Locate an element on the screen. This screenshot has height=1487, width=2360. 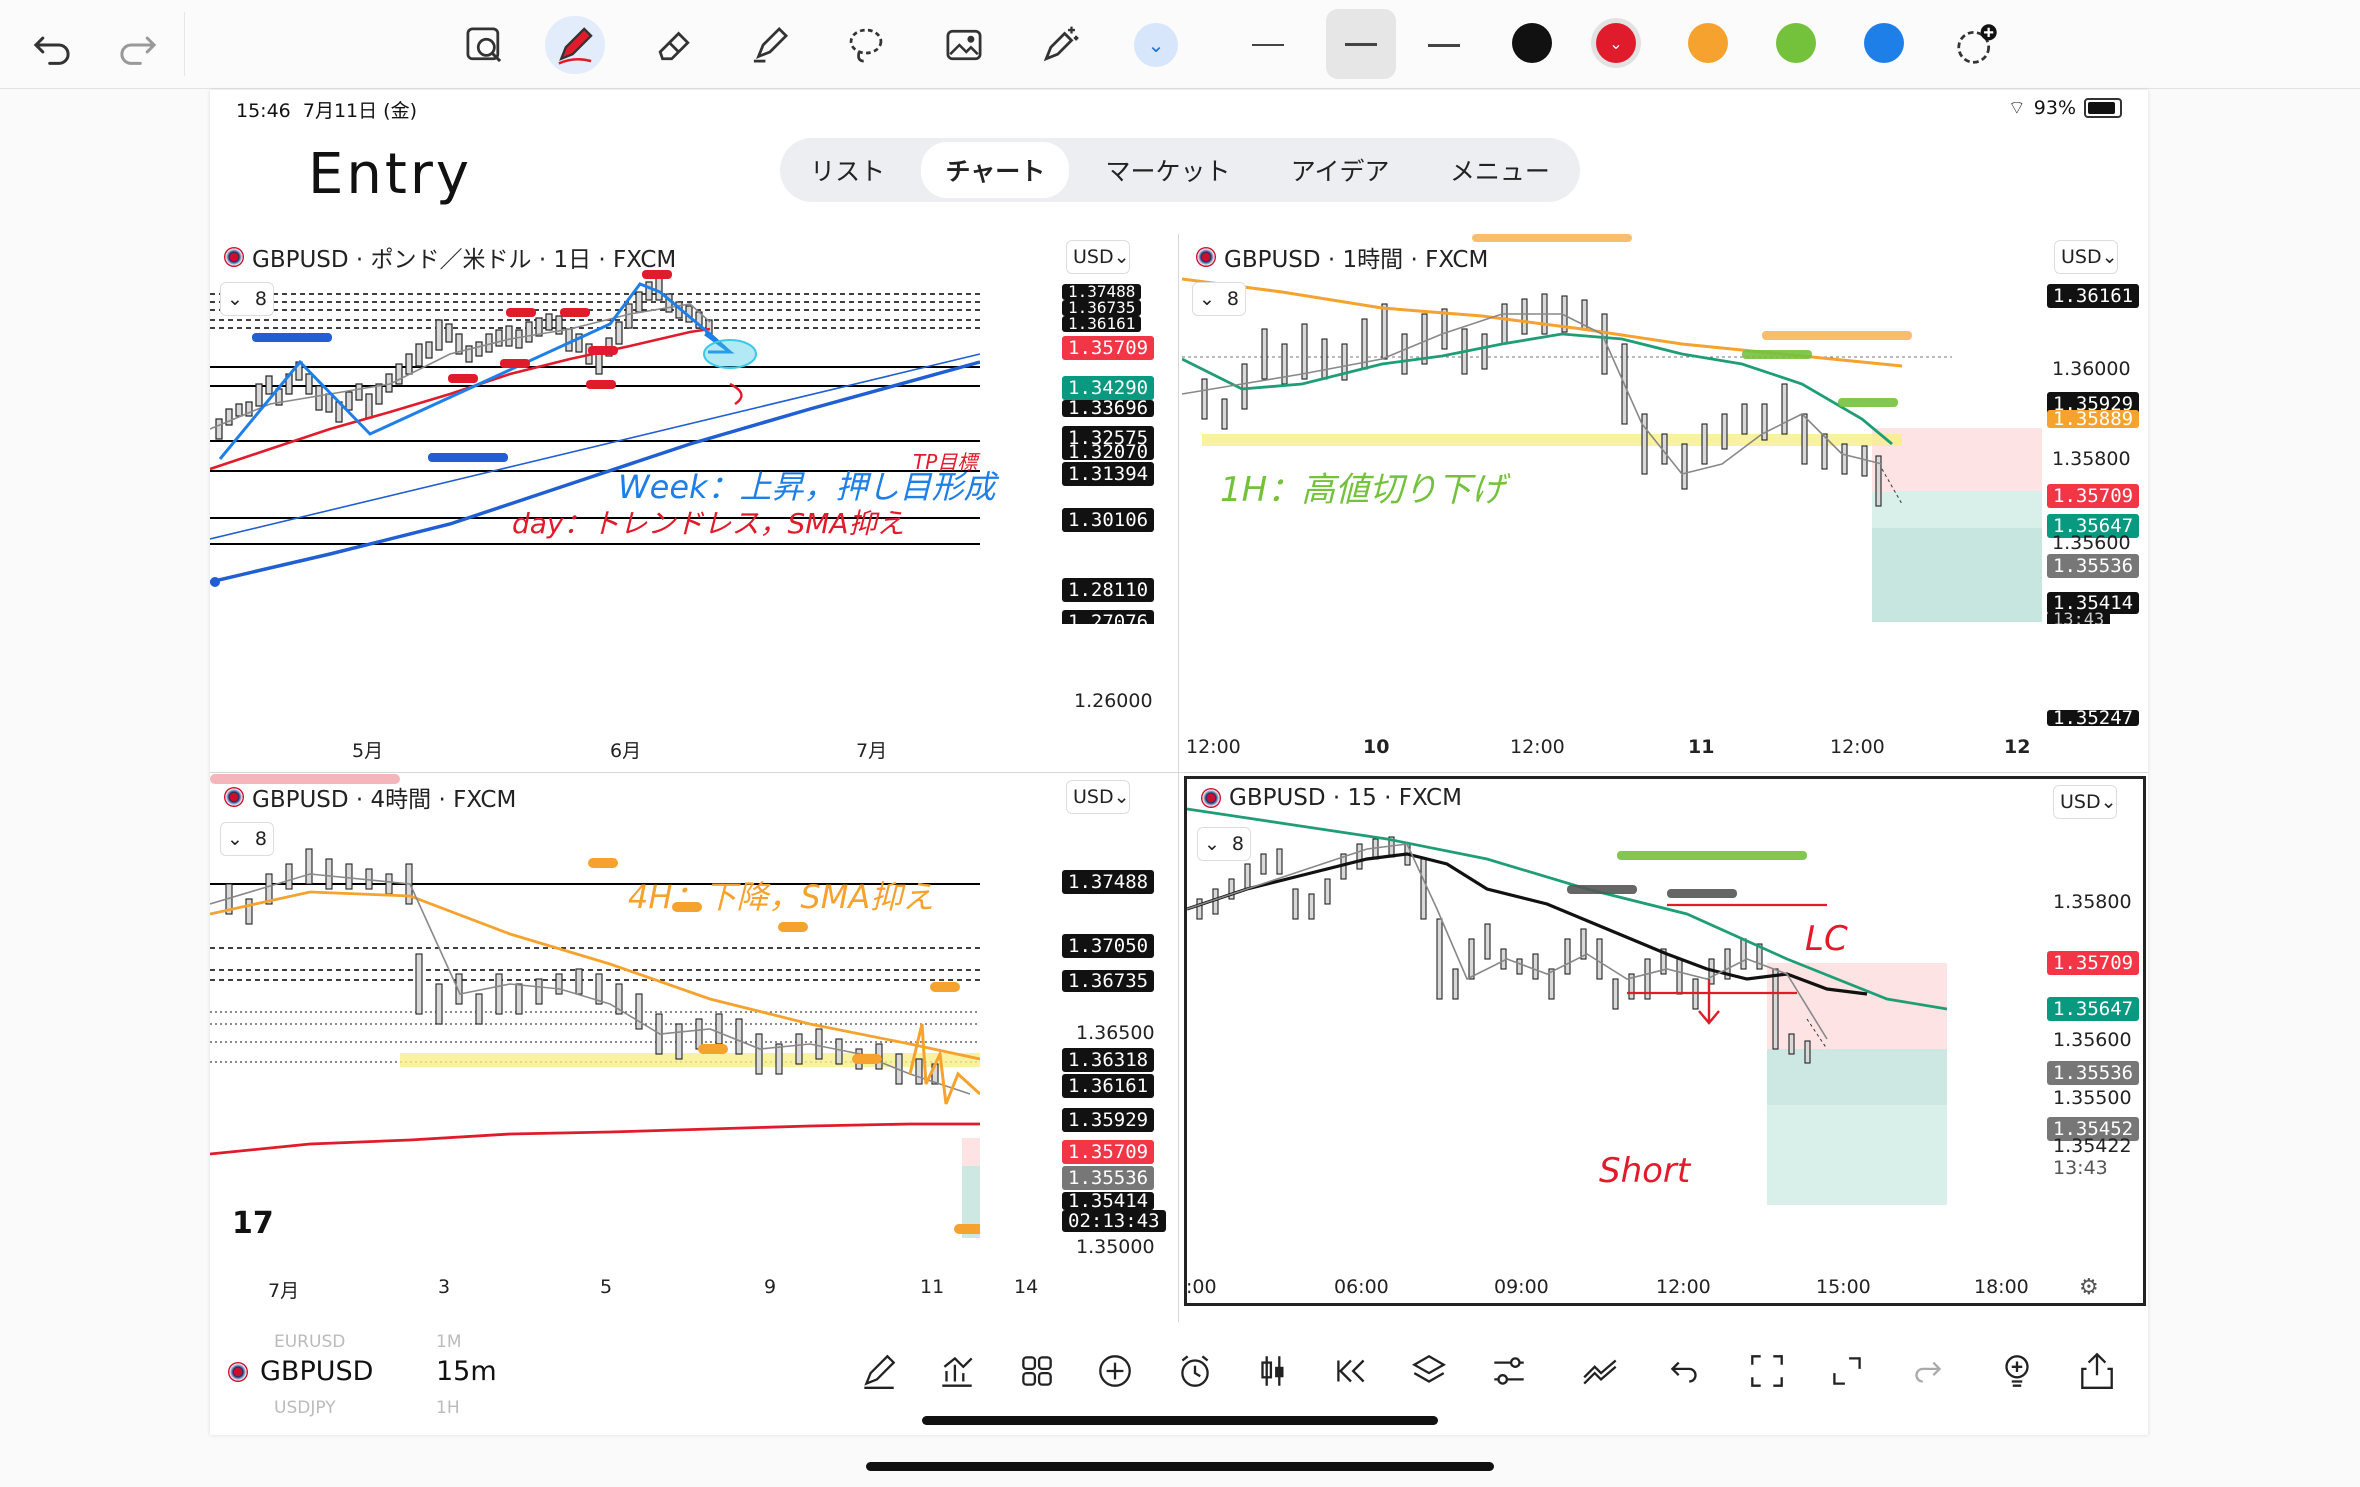
color-blue-swatch is located at coordinates (1884, 43).